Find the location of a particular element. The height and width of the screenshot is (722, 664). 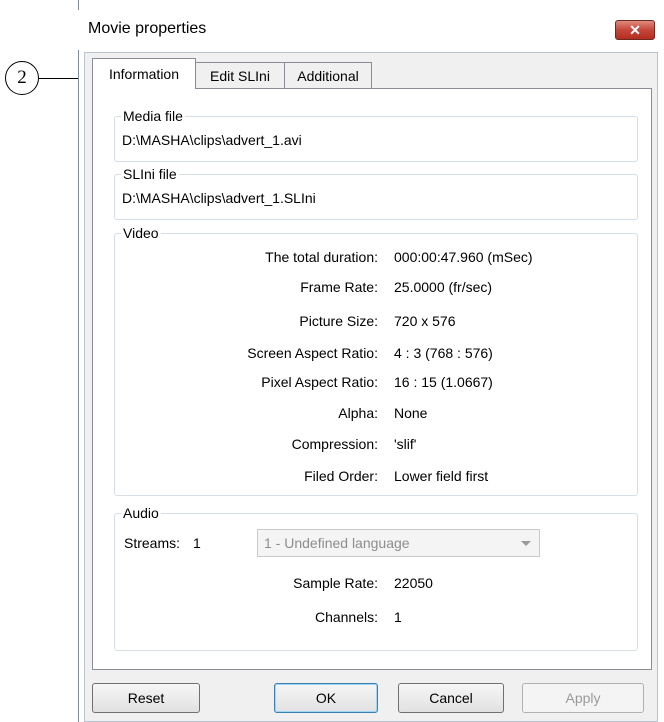

video-value-picture-size: 720 x 576 is located at coordinates (425, 321).